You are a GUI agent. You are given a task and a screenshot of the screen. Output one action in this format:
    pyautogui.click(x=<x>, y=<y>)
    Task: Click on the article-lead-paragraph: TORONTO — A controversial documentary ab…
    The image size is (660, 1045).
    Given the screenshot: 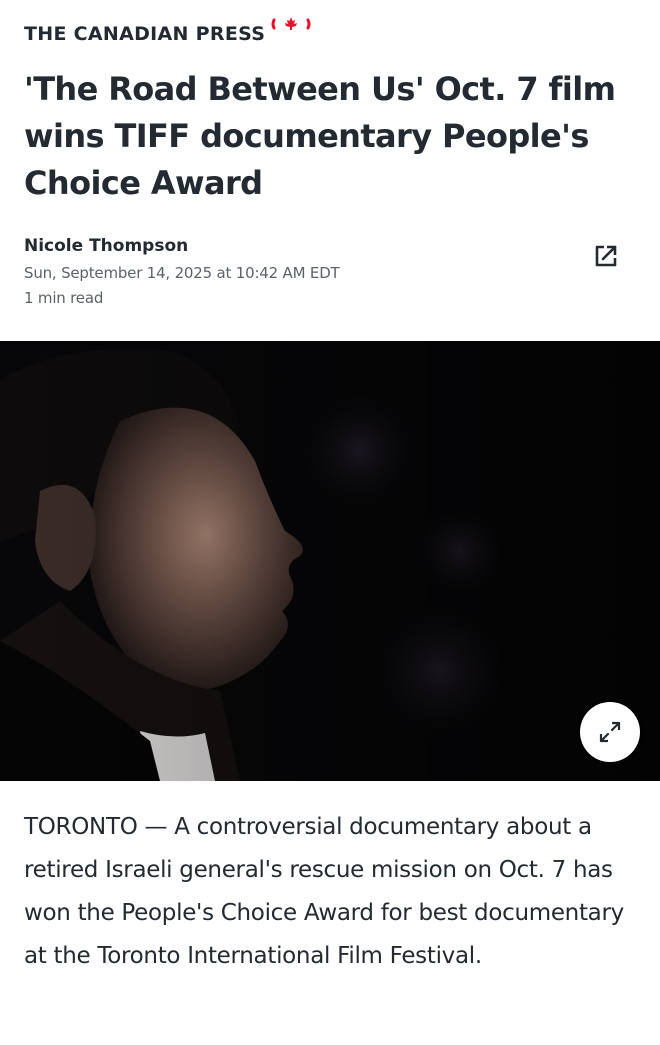 What is the action you would take?
    pyautogui.click(x=324, y=891)
    